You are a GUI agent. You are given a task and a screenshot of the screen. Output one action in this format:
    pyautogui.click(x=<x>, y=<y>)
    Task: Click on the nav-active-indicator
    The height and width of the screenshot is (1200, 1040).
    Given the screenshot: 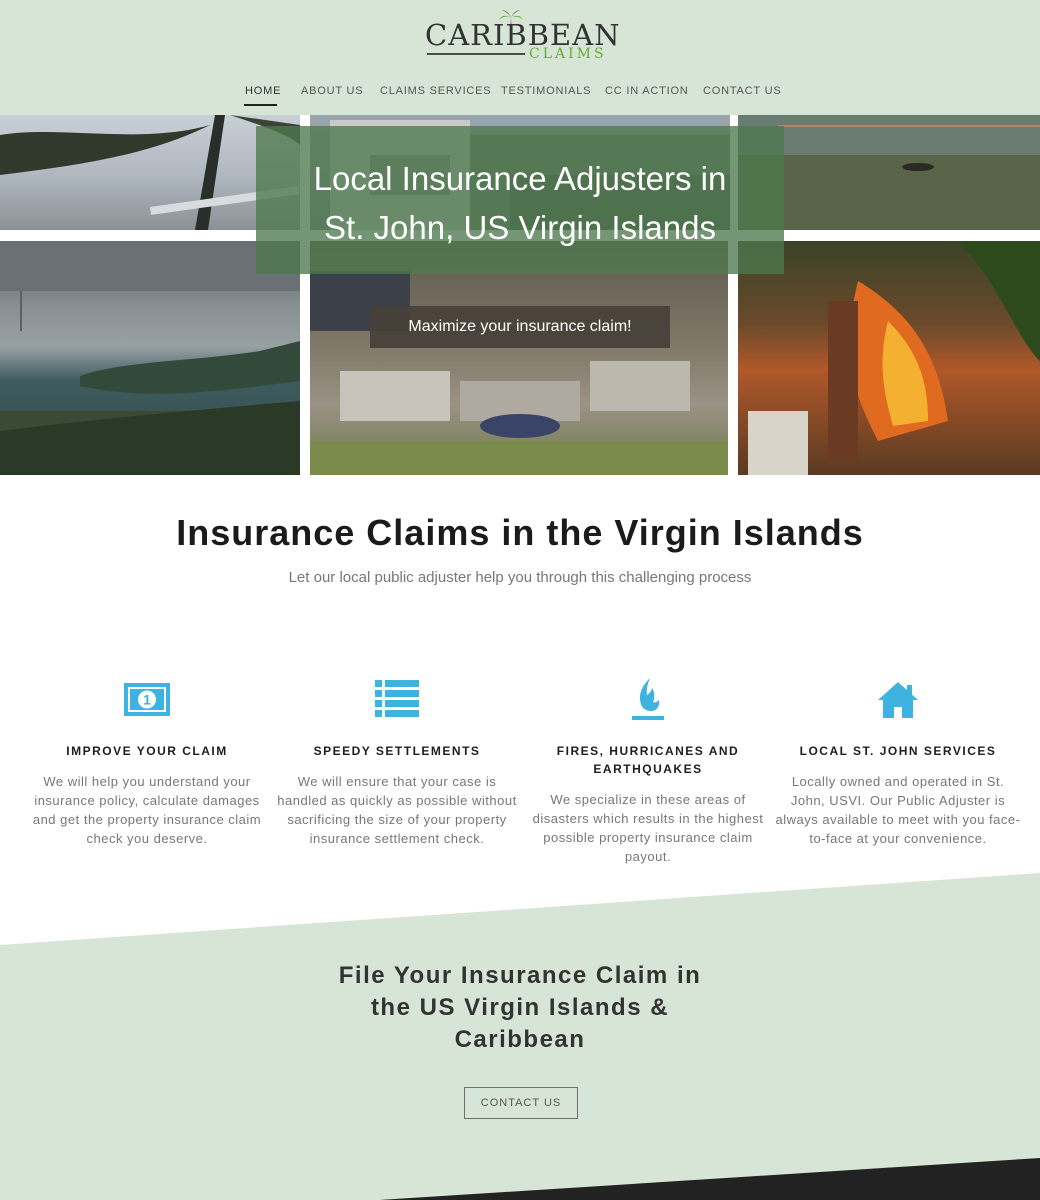 What is the action you would take?
    pyautogui.click(x=260, y=105)
    